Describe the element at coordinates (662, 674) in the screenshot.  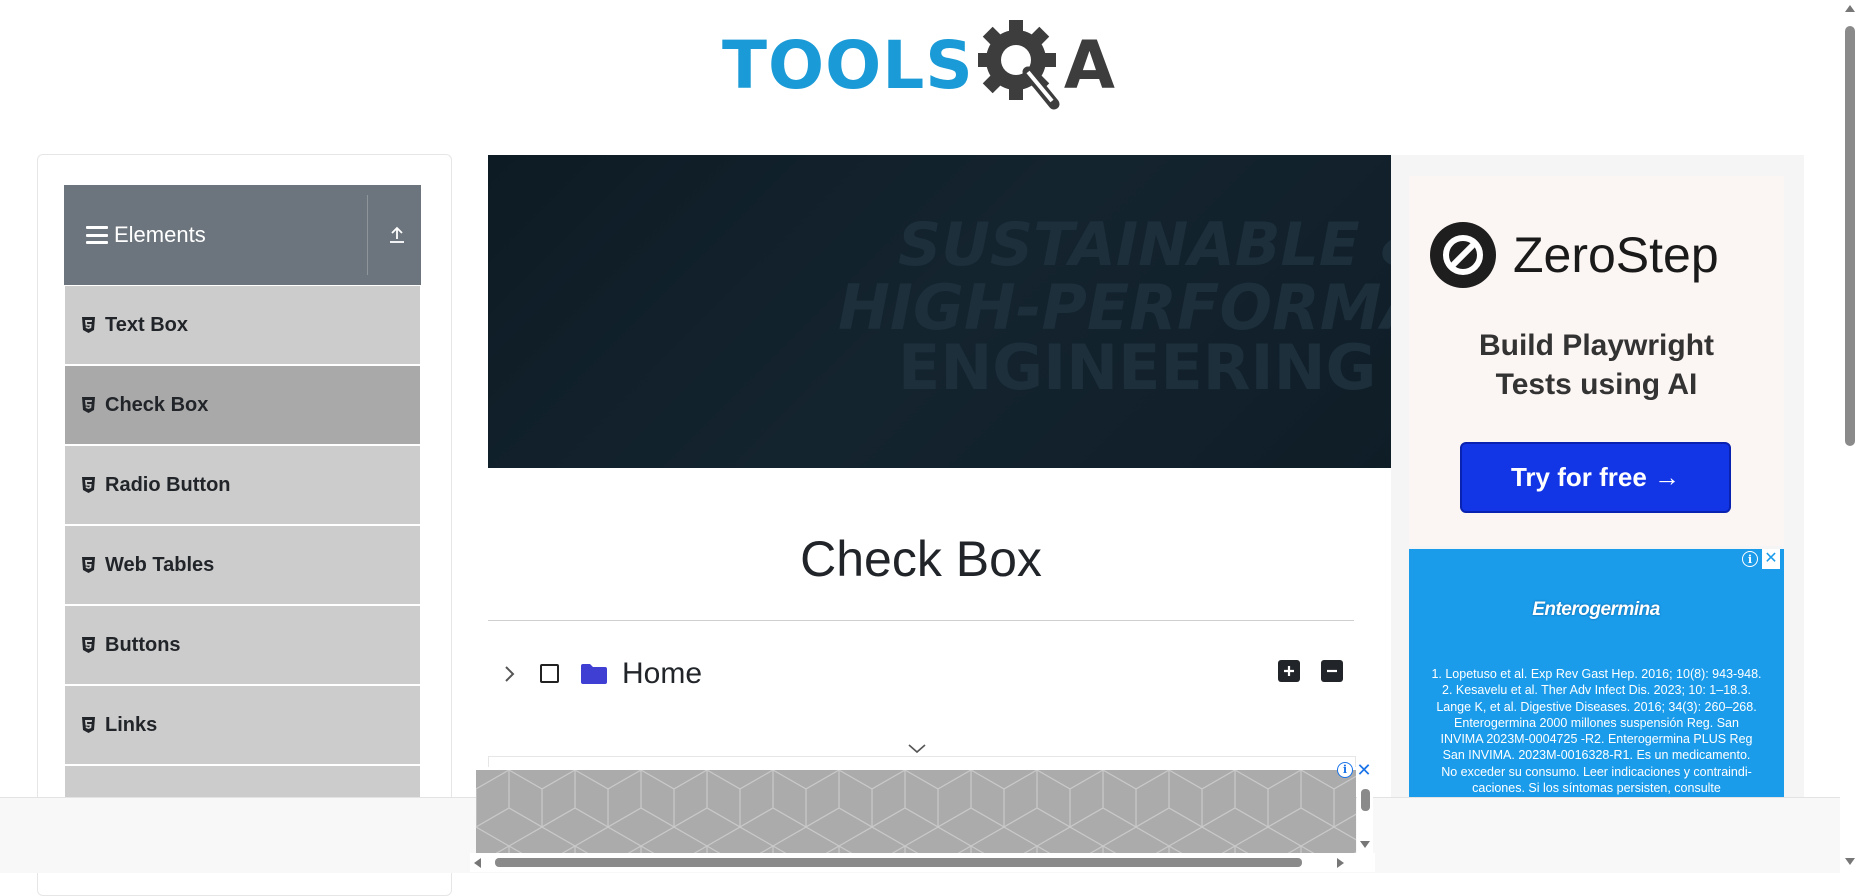
I see `tree-node-label: Home` at that location.